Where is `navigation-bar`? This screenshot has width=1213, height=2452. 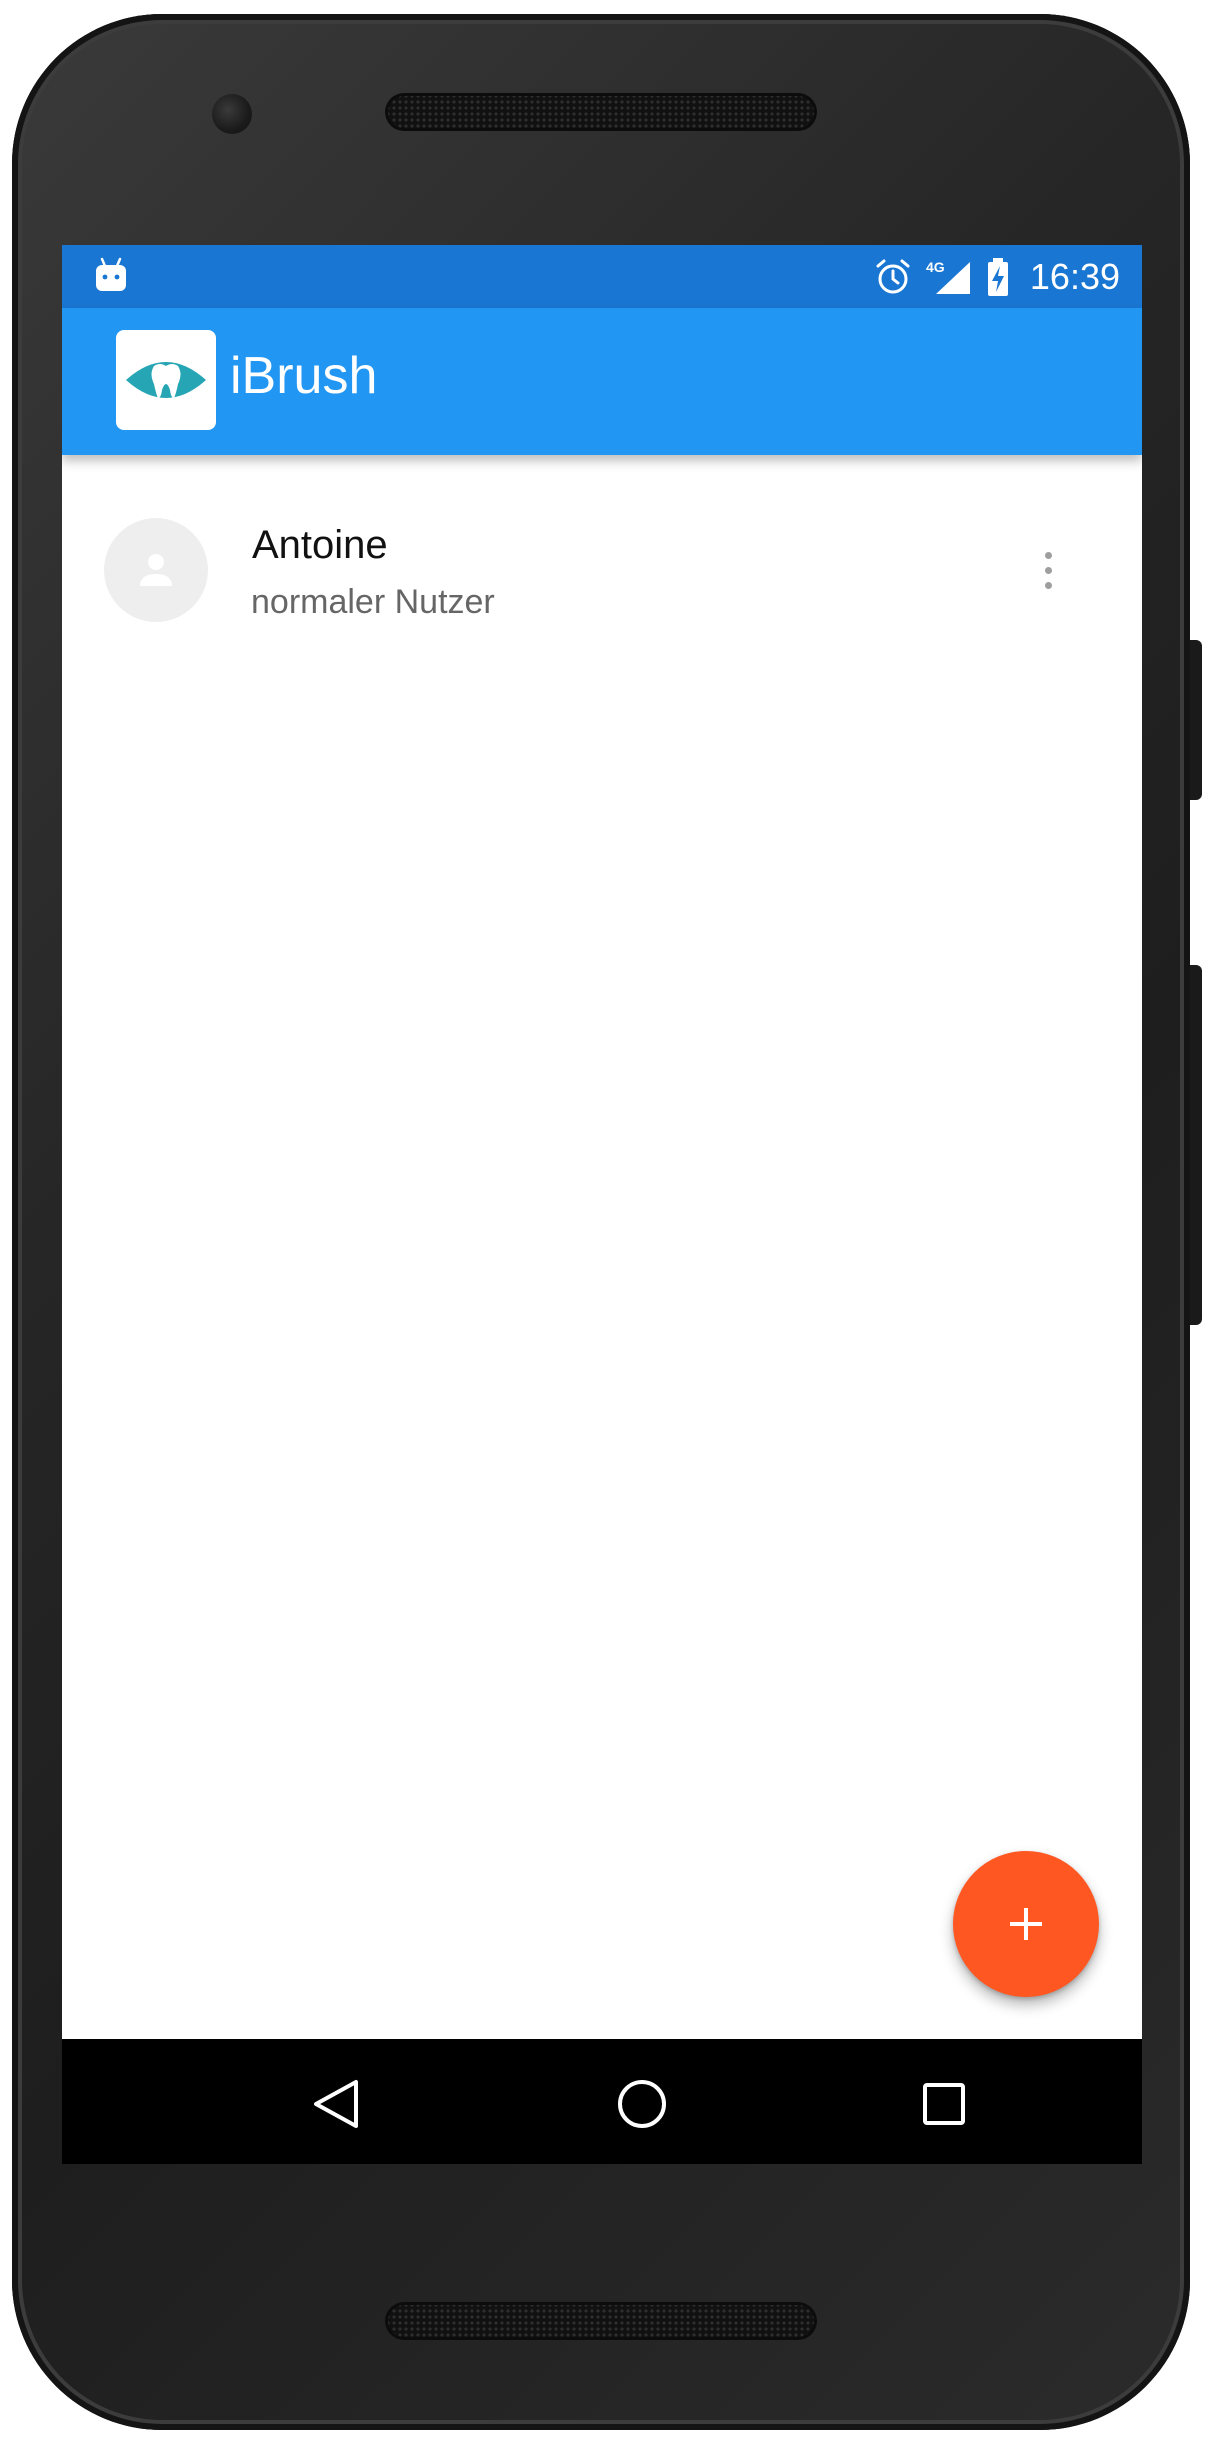 navigation-bar is located at coordinates (602, 2101).